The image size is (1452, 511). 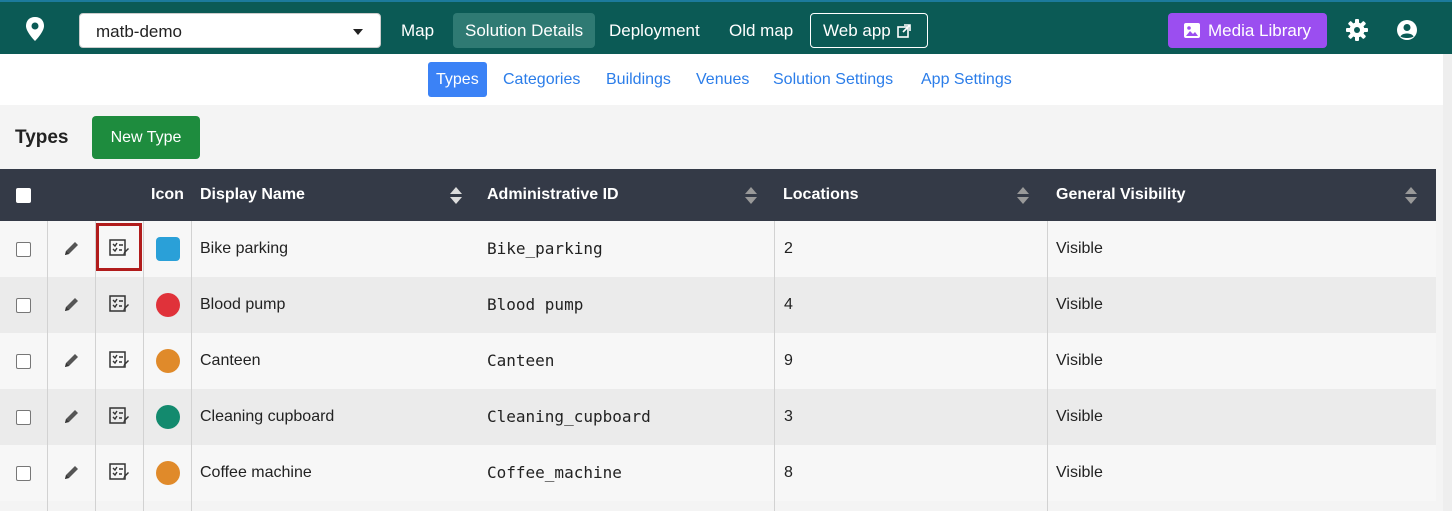 I want to click on cell-display-name: Bike parking, so click(x=244, y=248).